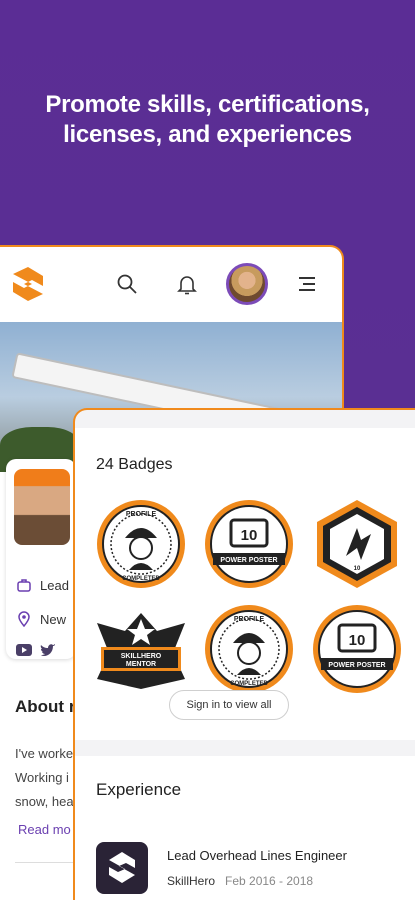  Describe the element at coordinates (45, 706) in the screenshot. I see `about-title: About r` at that location.